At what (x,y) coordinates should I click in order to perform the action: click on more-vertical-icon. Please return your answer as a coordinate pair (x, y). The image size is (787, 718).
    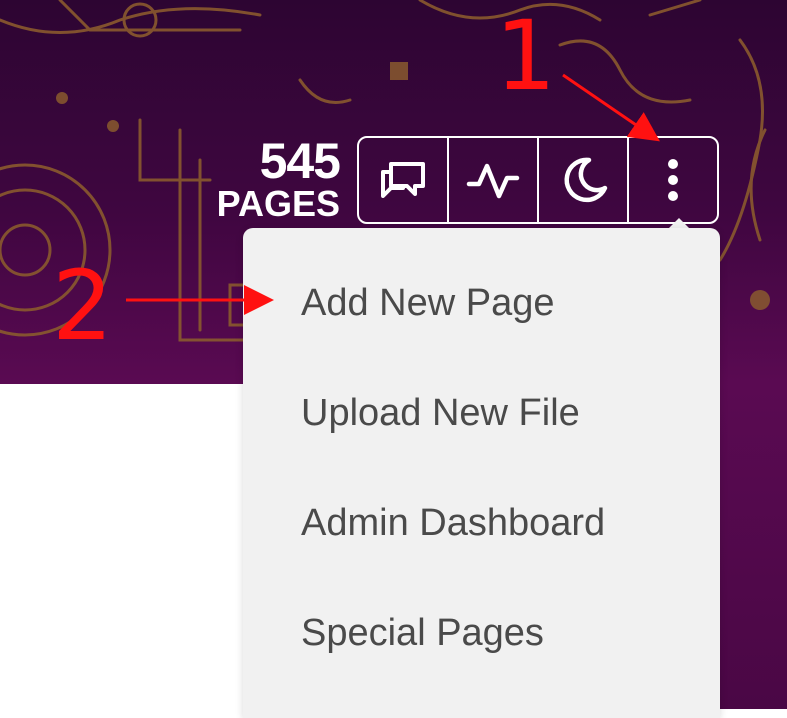
    Looking at the image, I should click on (673, 180).